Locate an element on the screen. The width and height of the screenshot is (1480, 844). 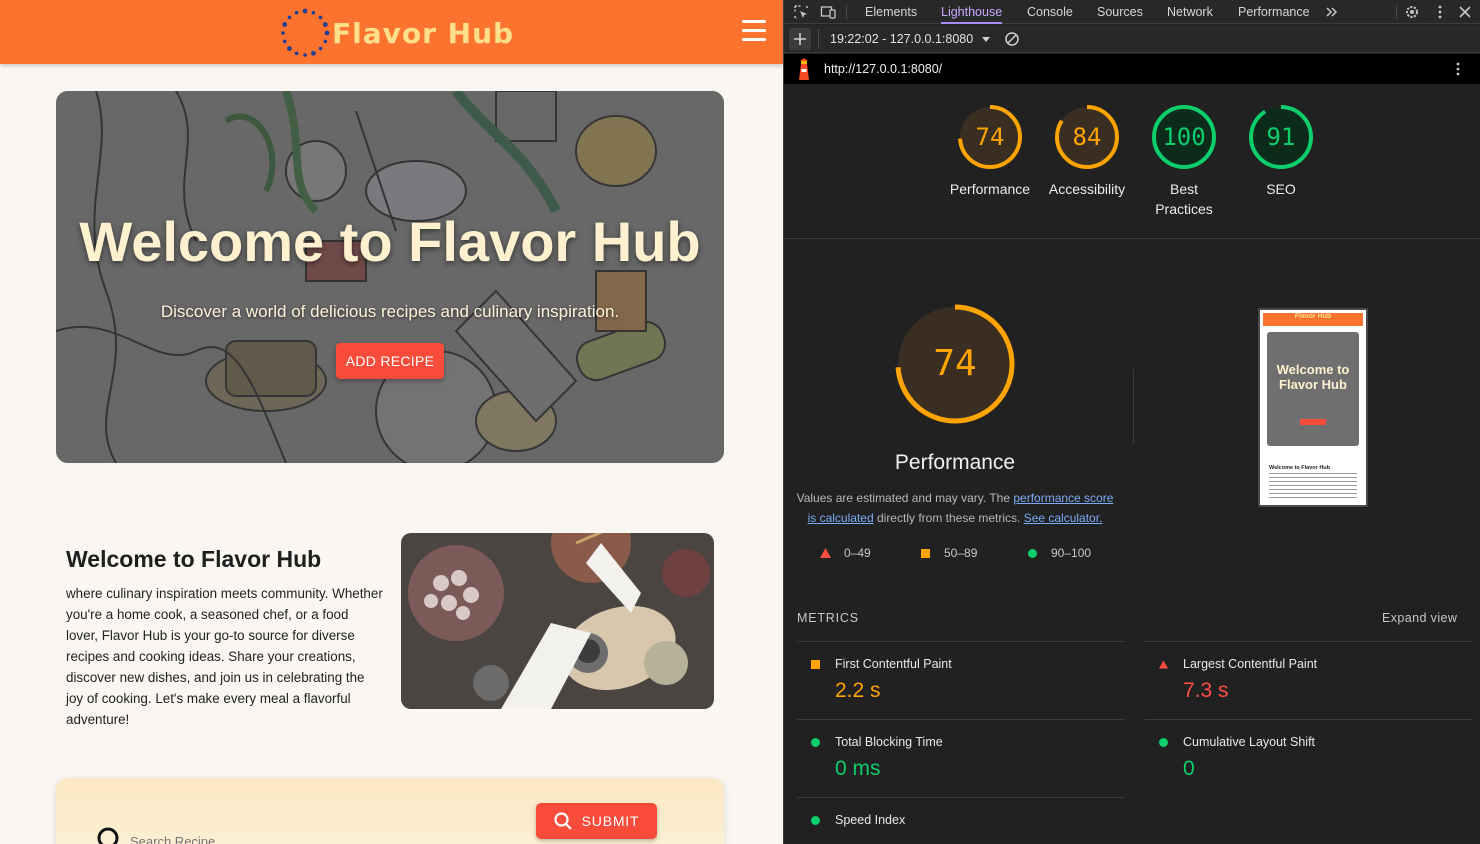
gauge-label: SEO is located at coordinates (1281, 189).